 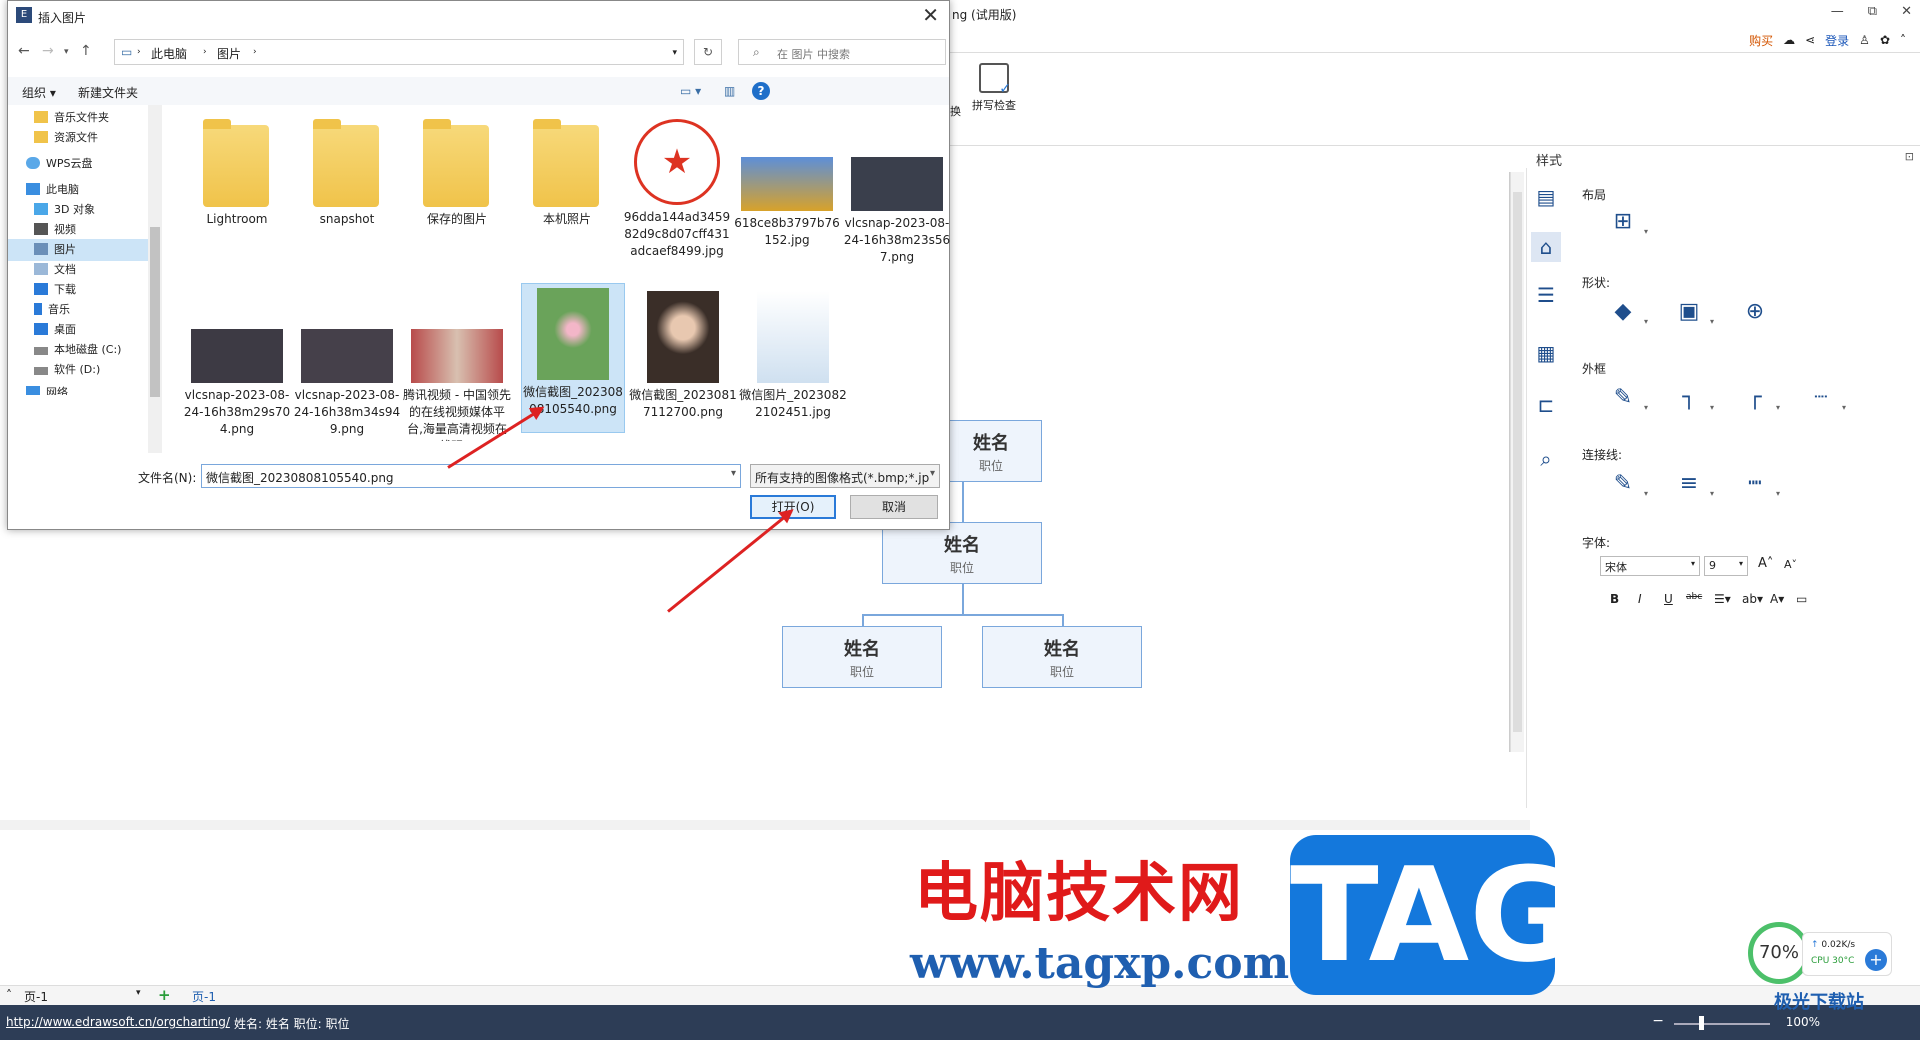 I want to click on minimize-button: —, so click(x=1837, y=11).